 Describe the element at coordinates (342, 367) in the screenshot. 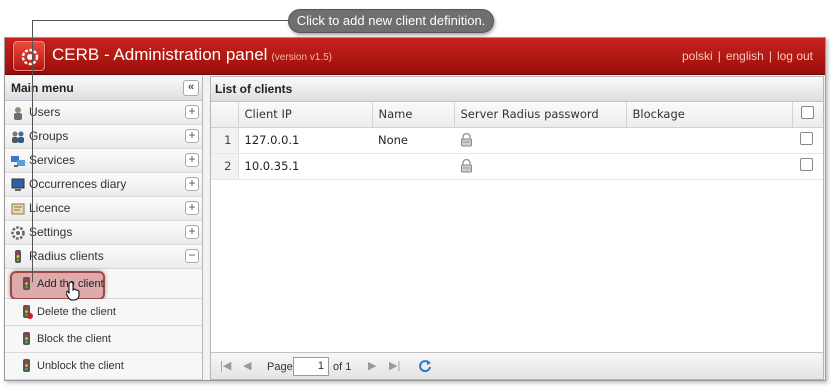

I see `page-count-label: of 1` at that location.